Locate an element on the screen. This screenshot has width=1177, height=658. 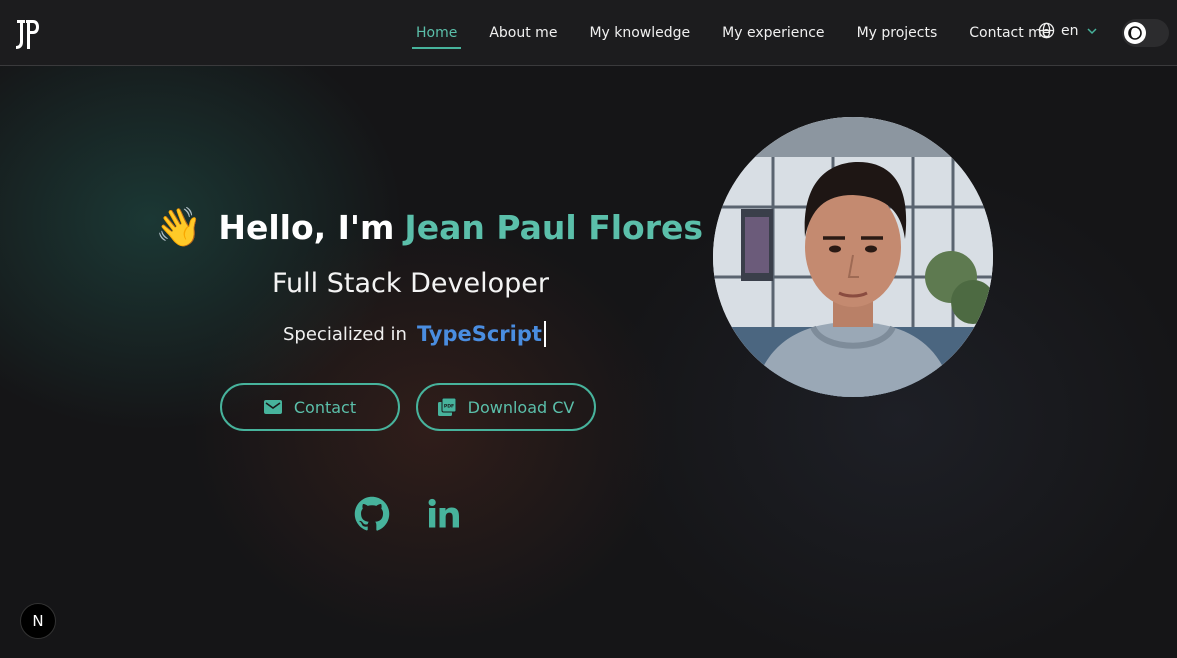
download-cv-label: Download CV is located at coordinates (521, 407).